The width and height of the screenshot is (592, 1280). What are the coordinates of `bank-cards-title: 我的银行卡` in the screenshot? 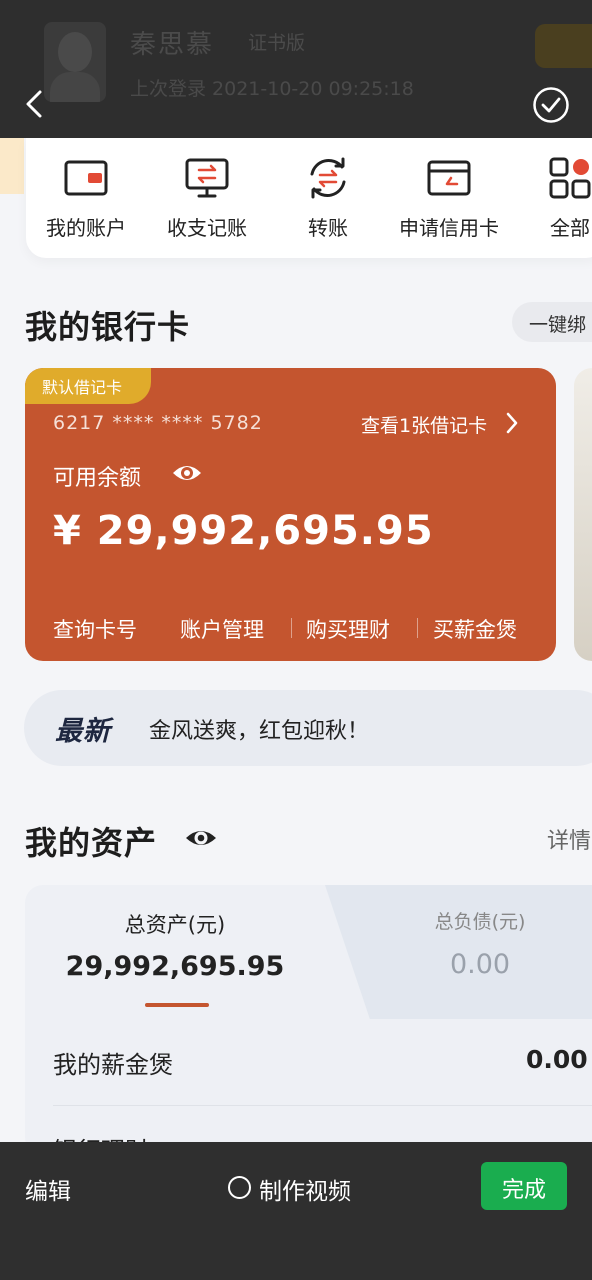 It's located at (108, 327).